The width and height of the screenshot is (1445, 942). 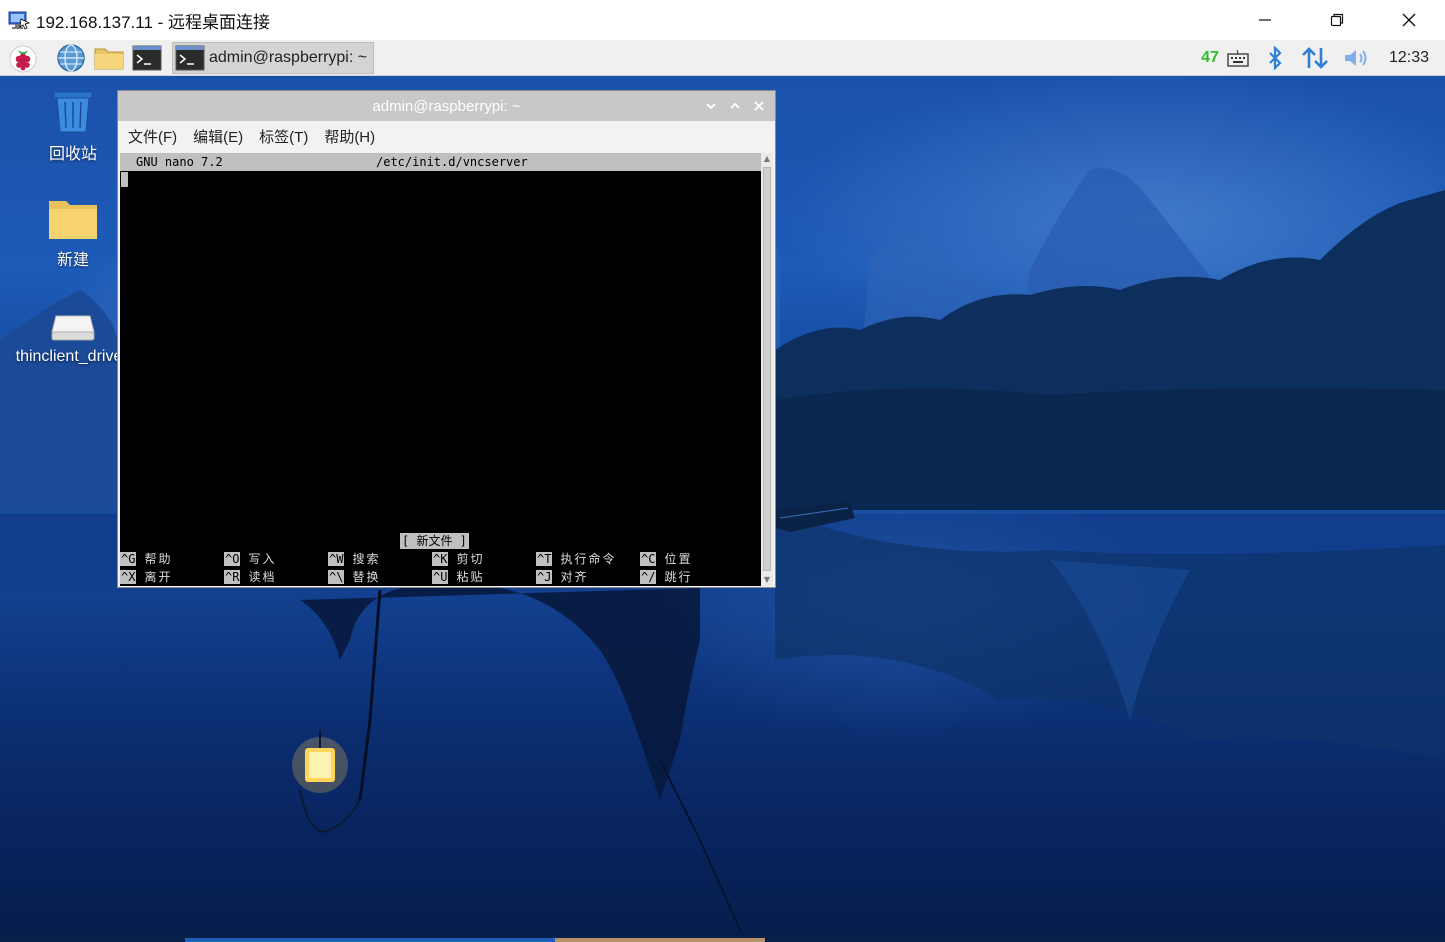 What do you see at coordinates (72, 154) in the screenshot?
I see `desktop-icon-label: 回收站` at bounding box center [72, 154].